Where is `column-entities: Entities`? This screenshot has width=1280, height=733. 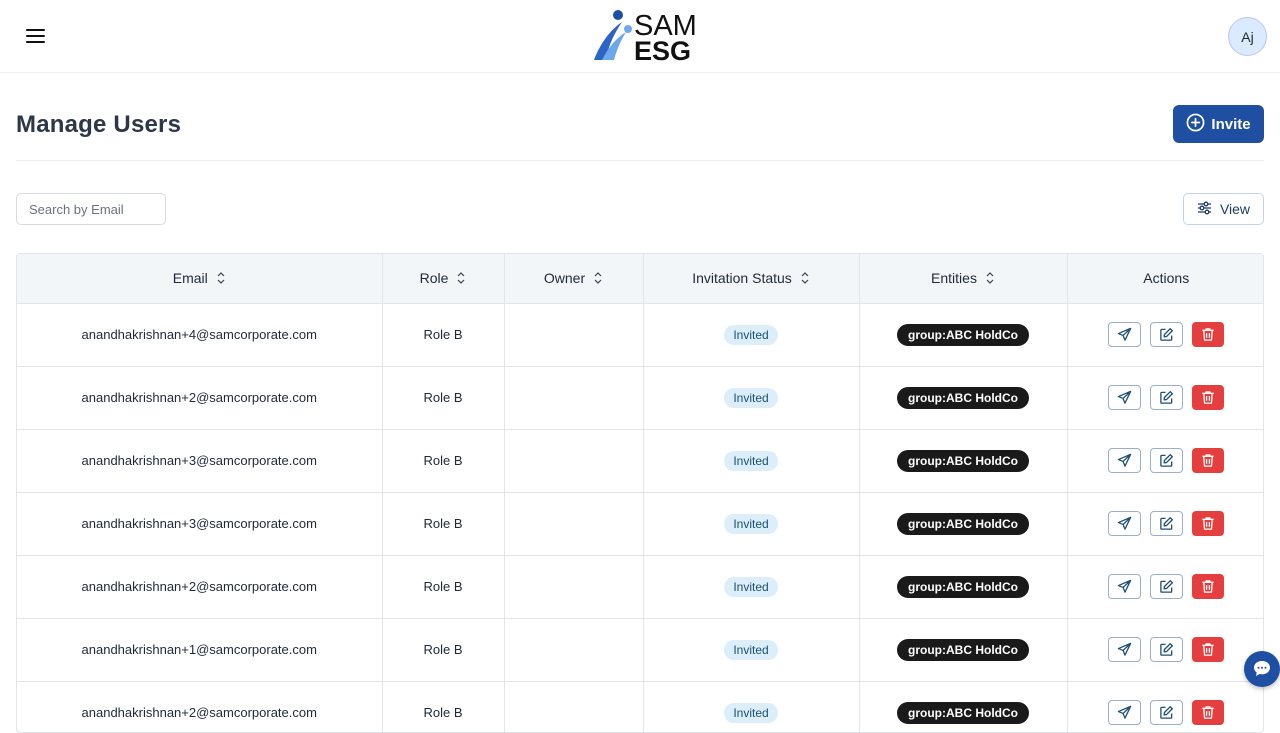
column-entities: Entities is located at coordinates (963, 279).